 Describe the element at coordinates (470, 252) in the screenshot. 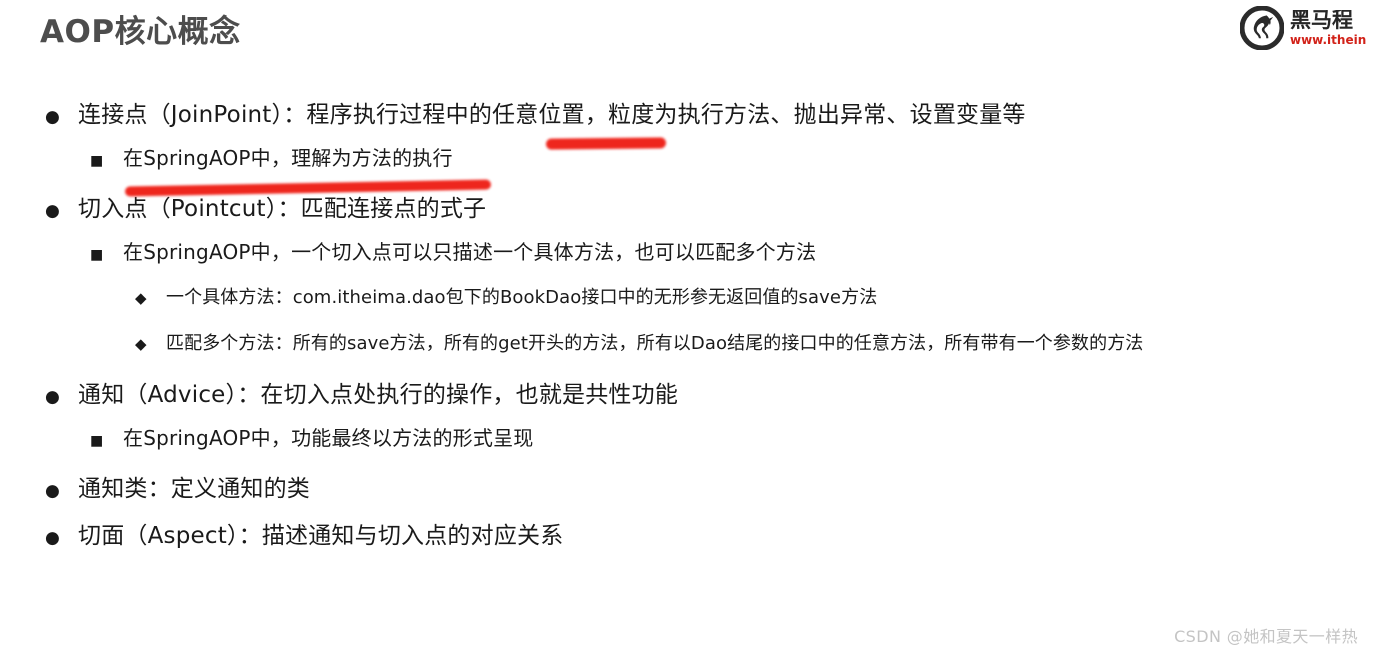

I see `list-item-text: 在SpringAOP中，一个切入点可以只描述一个具体方法，也可以匹配多个方法` at that location.